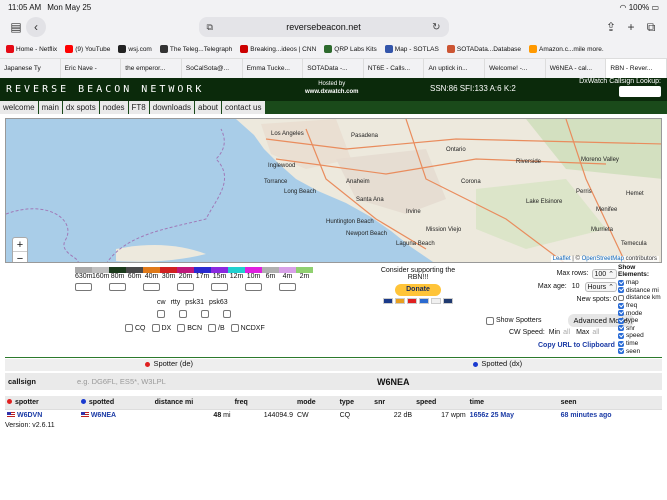 This screenshot has height=500, width=667. What do you see at coordinates (604, 273) in the screenshot?
I see `max-rows-select: 100 ⌃` at bounding box center [604, 273].